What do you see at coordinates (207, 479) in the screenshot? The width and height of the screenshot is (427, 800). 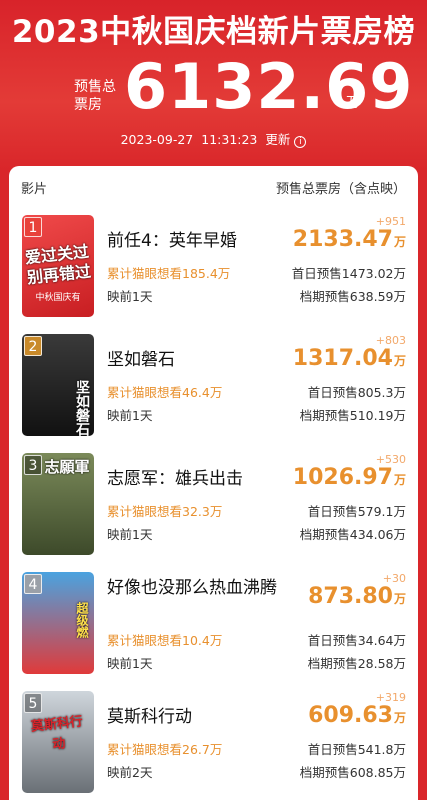 I see `movie-title: 志愿军：雄兵出击` at bounding box center [207, 479].